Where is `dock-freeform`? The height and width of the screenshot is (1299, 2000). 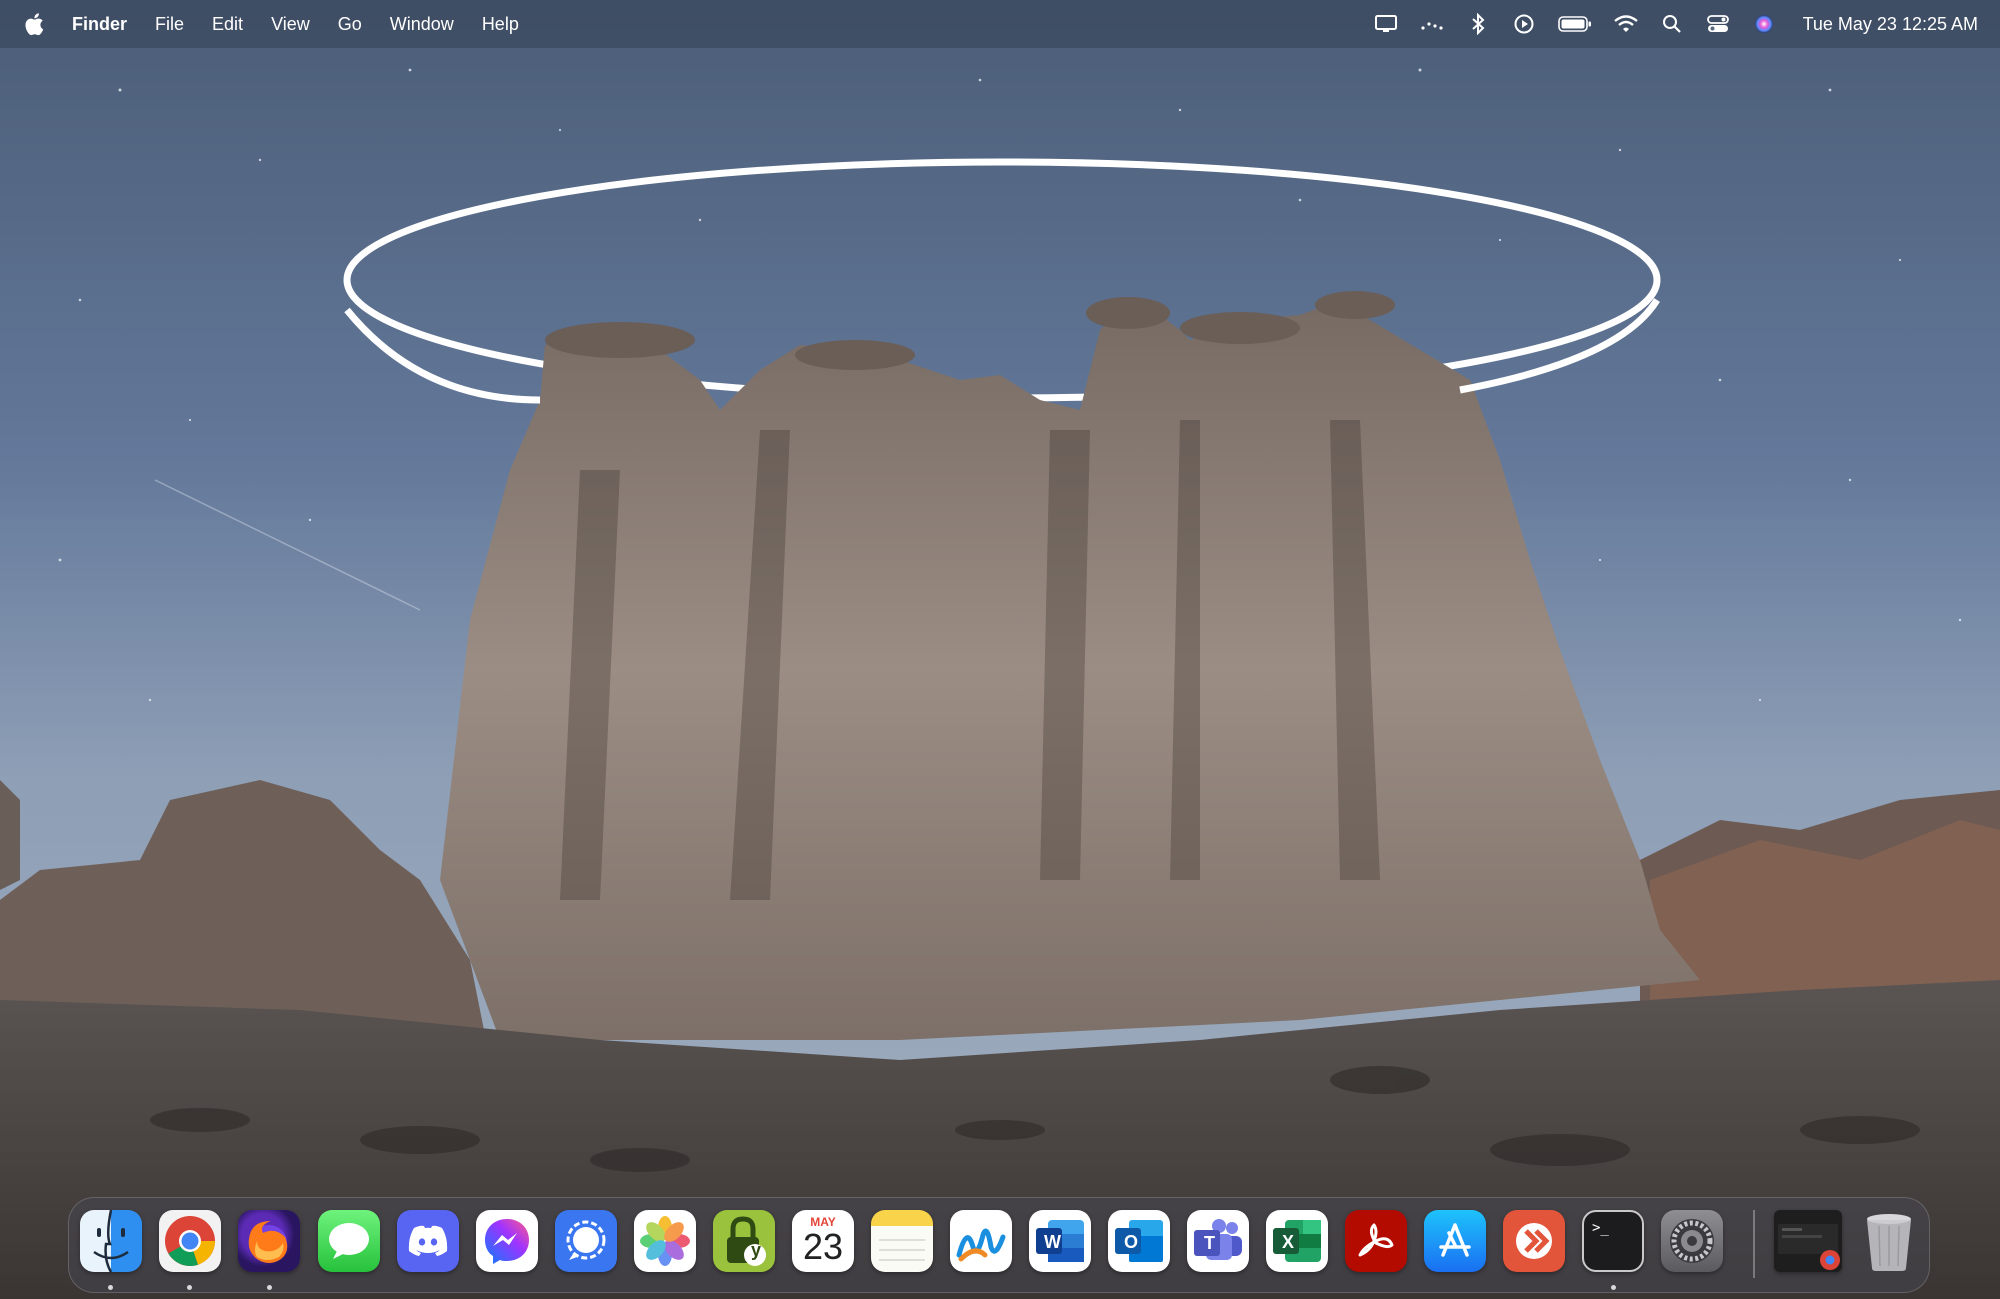 dock-freeform is located at coordinates (981, 1241).